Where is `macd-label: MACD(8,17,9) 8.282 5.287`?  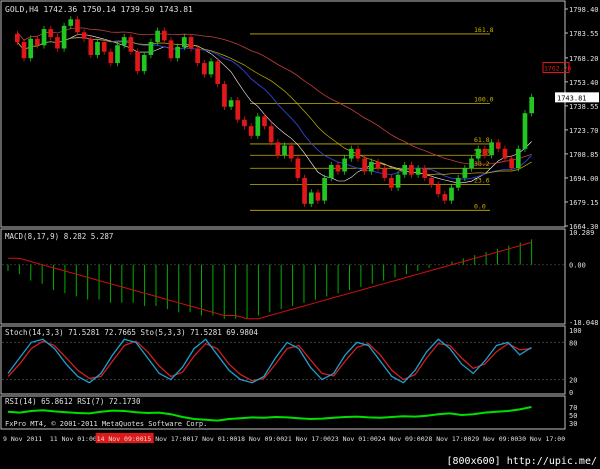
macd-label: MACD(8,17,9) 8.282 5.287 is located at coordinates (59, 236).